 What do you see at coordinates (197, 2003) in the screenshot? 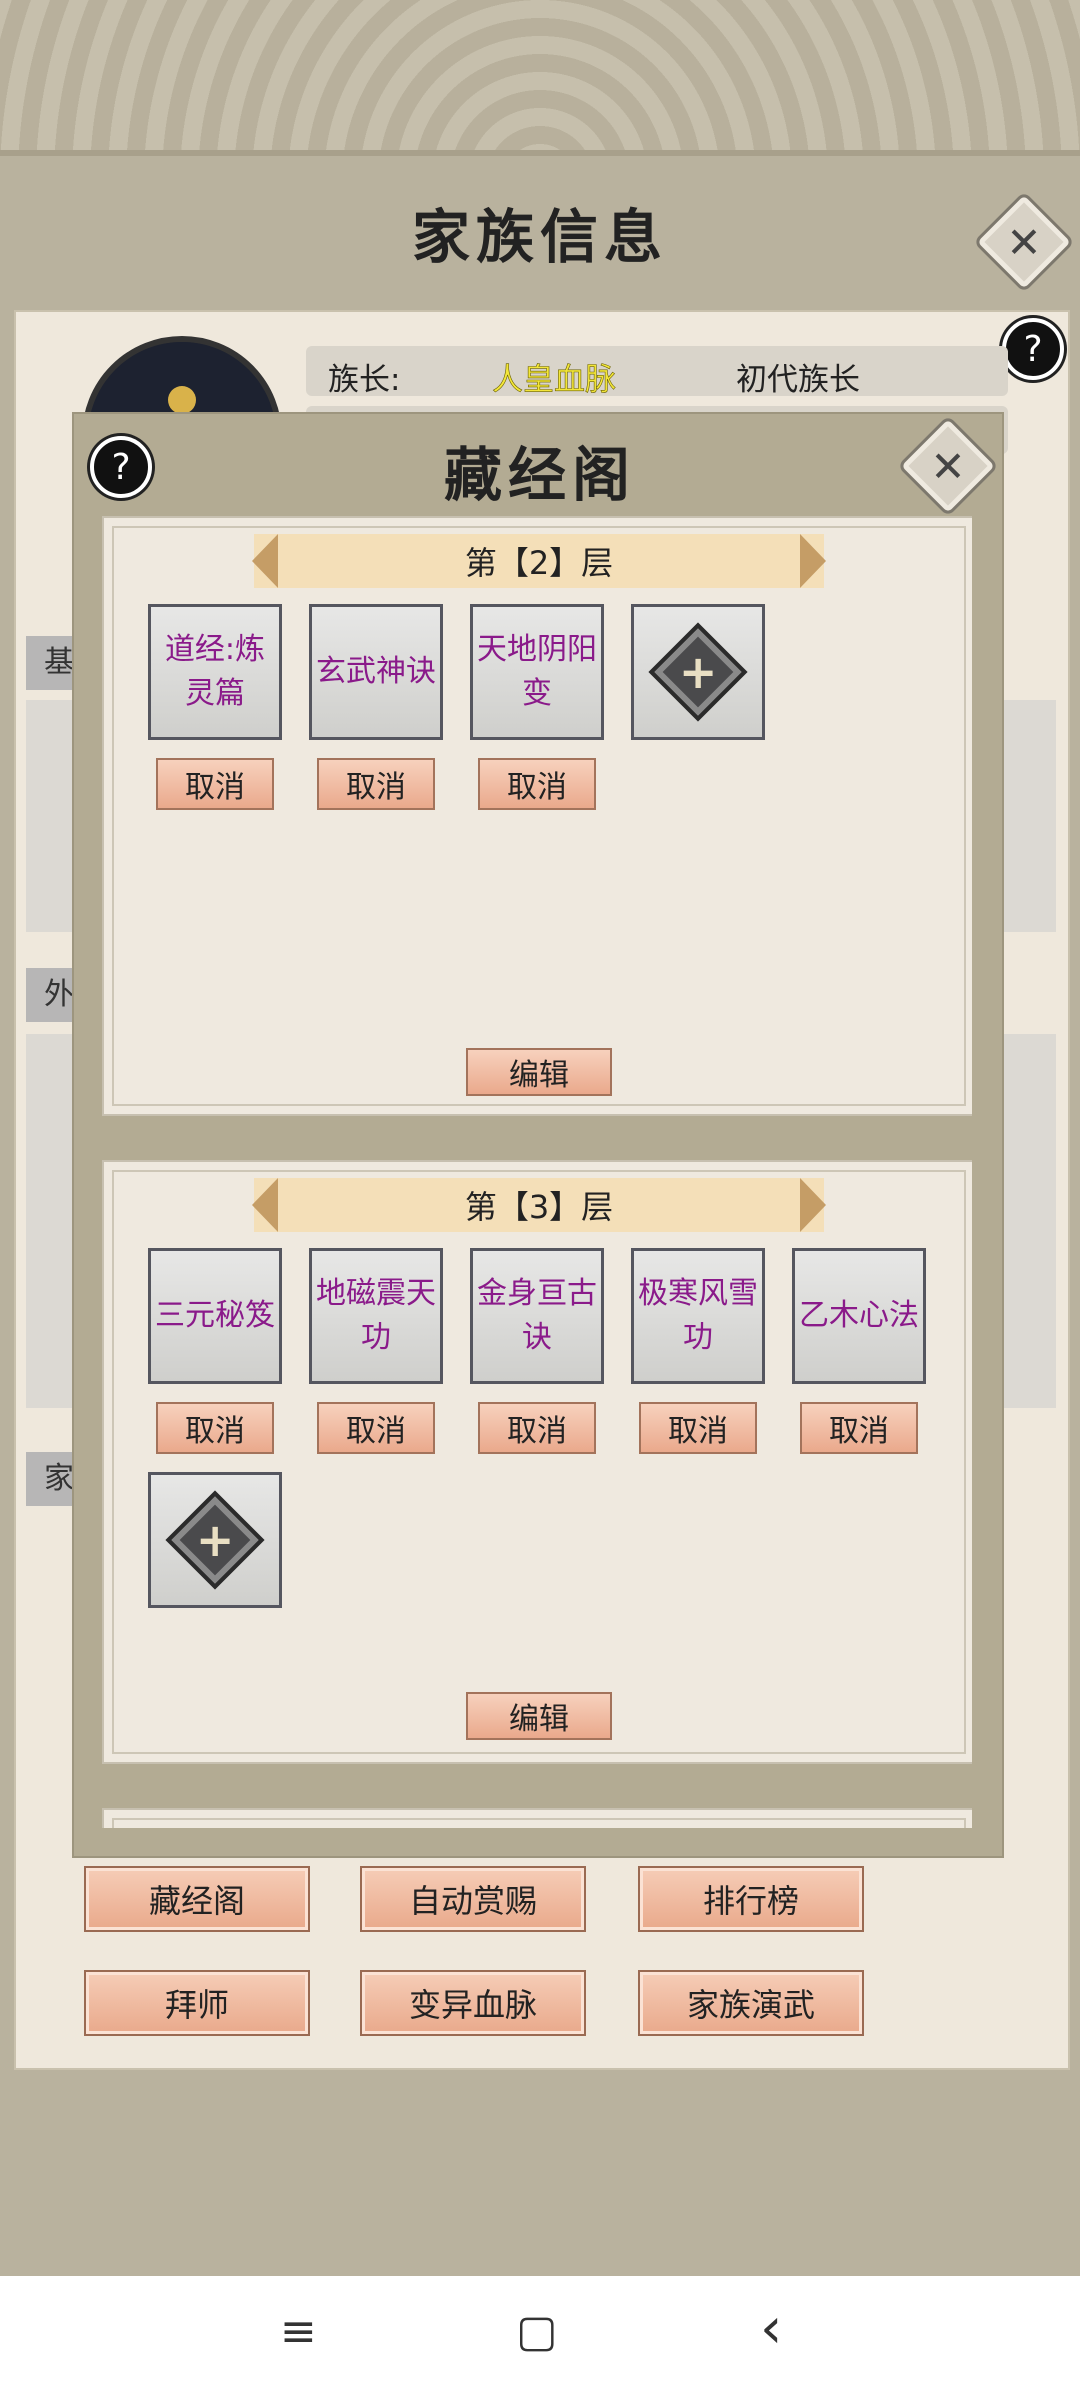
I see `apprentice-button: 拜师` at bounding box center [197, 2003].